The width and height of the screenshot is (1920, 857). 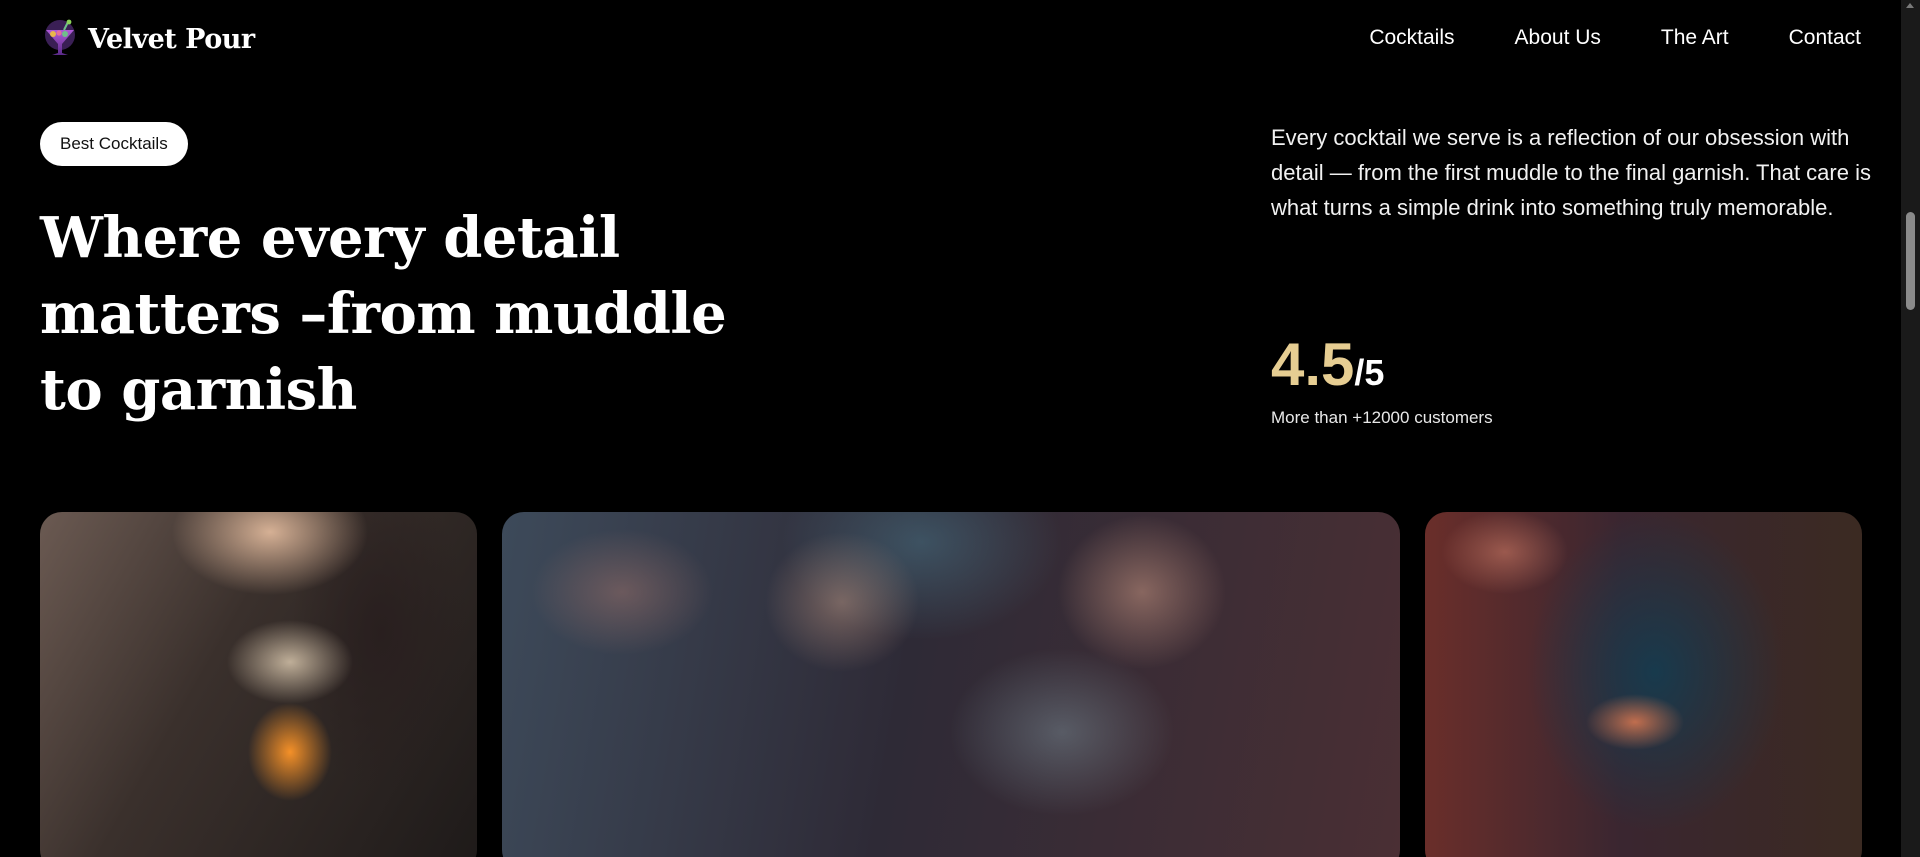 I want to click on headline-line-1: Where every detail, so click(x=330, y=238).